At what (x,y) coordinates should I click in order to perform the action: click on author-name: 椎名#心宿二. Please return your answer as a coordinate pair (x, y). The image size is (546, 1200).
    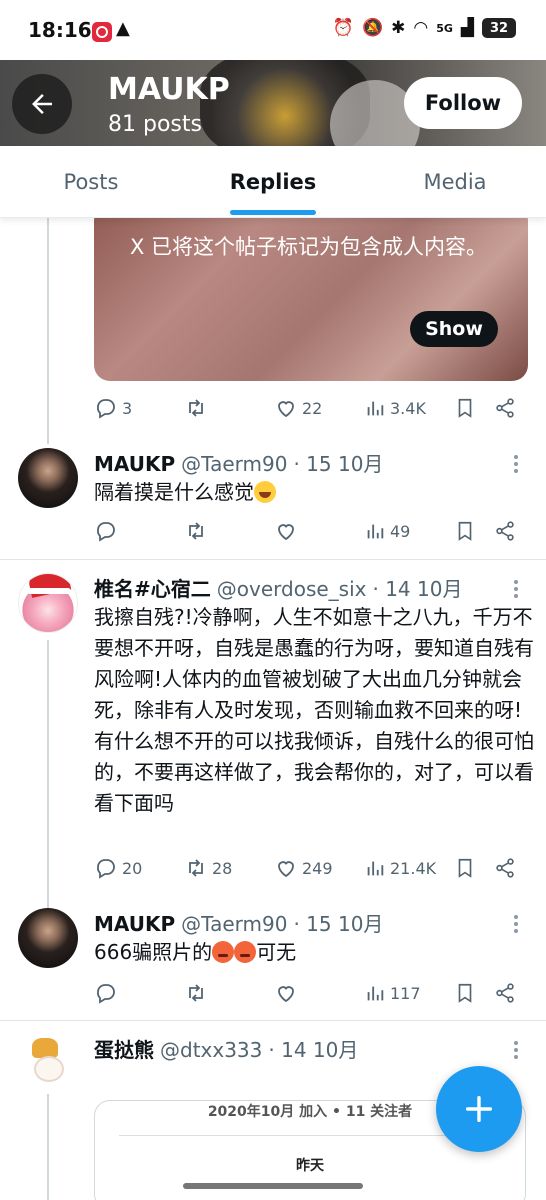
    Looking at the image, I should click on (152, 589).